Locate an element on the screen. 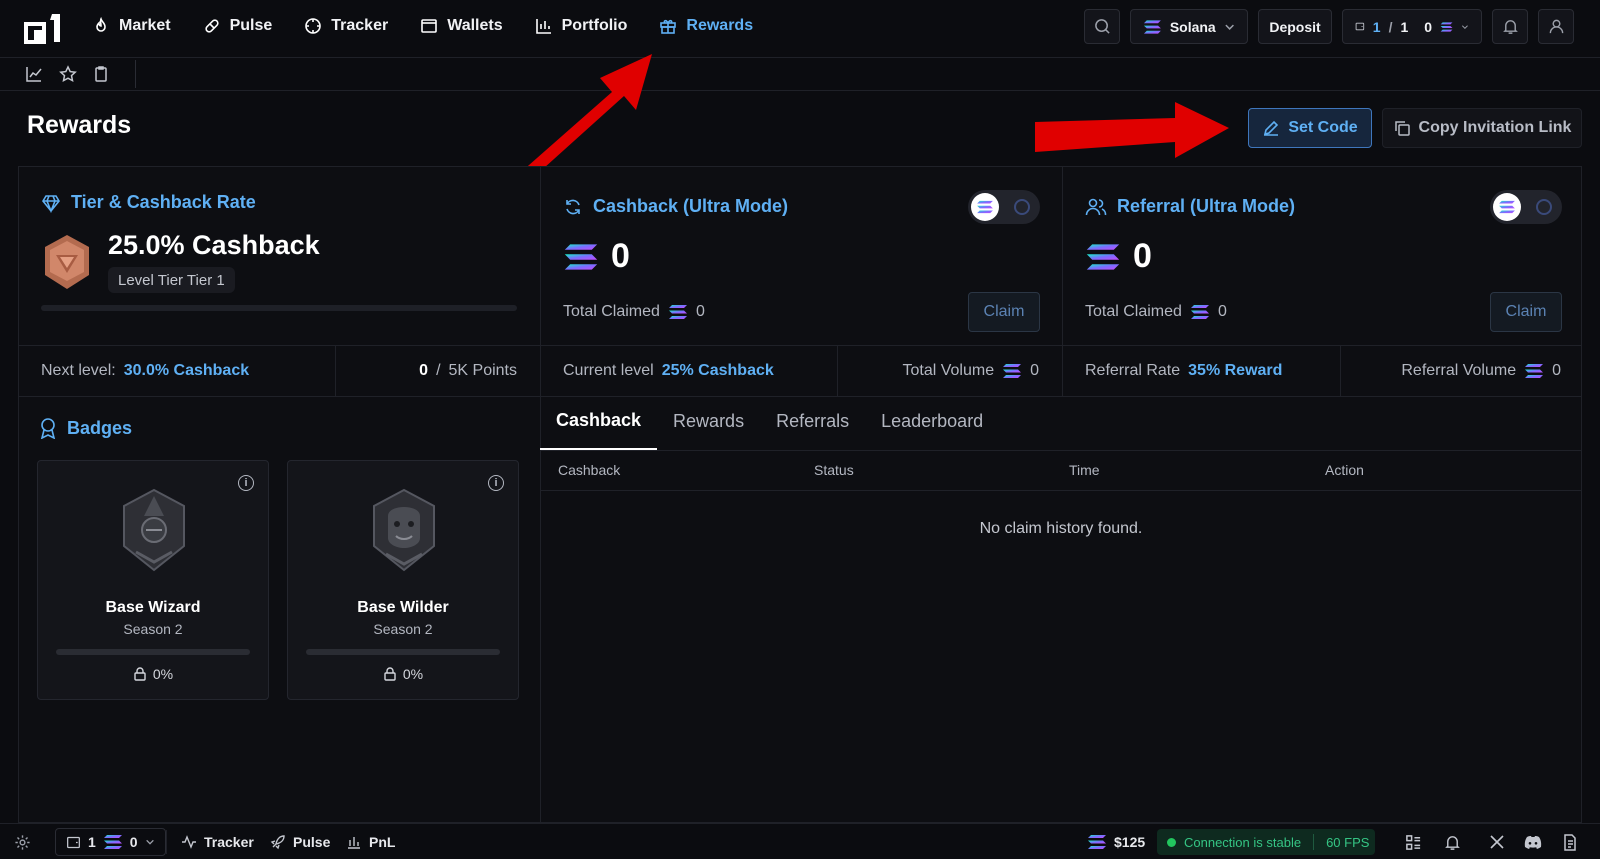  nav-label: Pulse is located at coordinates (251, 25).